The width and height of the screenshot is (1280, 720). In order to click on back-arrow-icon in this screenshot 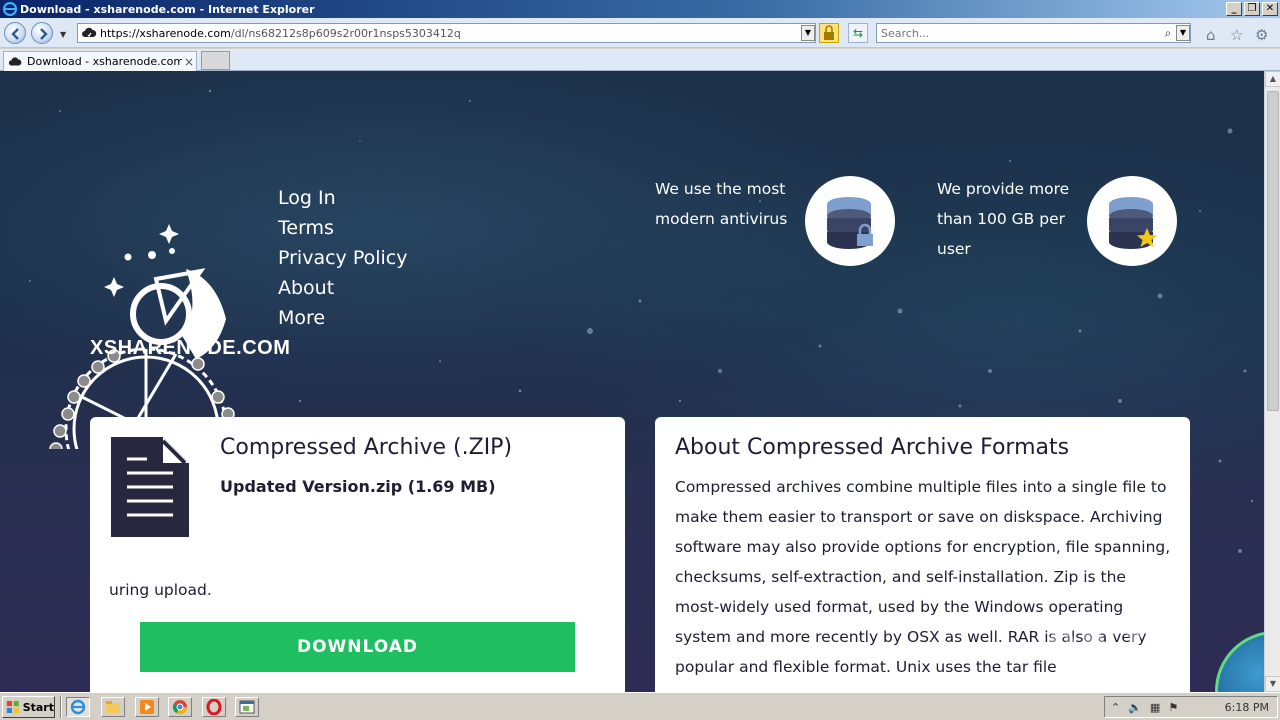, I will do `click(15, 34)`.